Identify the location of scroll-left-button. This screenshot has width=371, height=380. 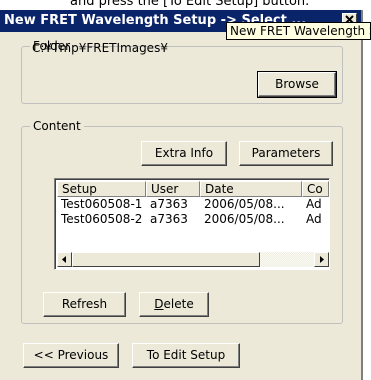
(64, 259).